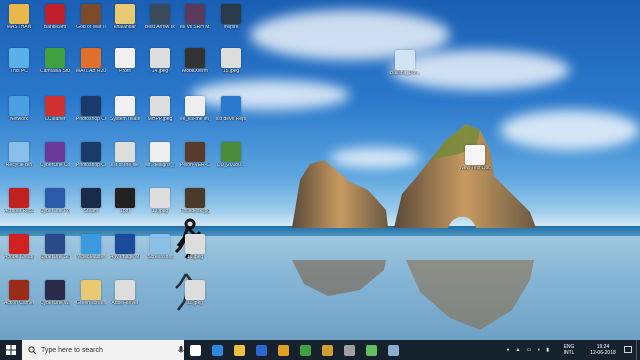  What do you see at coordinates (91, 198) in the screenshot?
I see `steam-icon` at bounding box center [91, 198].